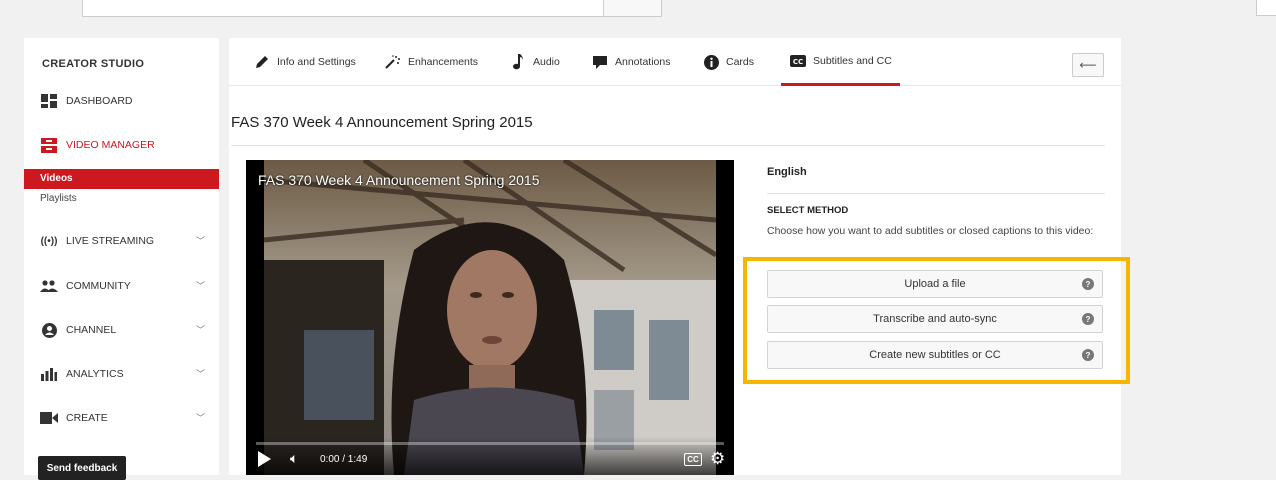 Image resolution: width=1276 pixels, height=480 pixels. Describe the element at coordinates (393, 62) in the screenshot. I see `magic-wand-icon` at that location.